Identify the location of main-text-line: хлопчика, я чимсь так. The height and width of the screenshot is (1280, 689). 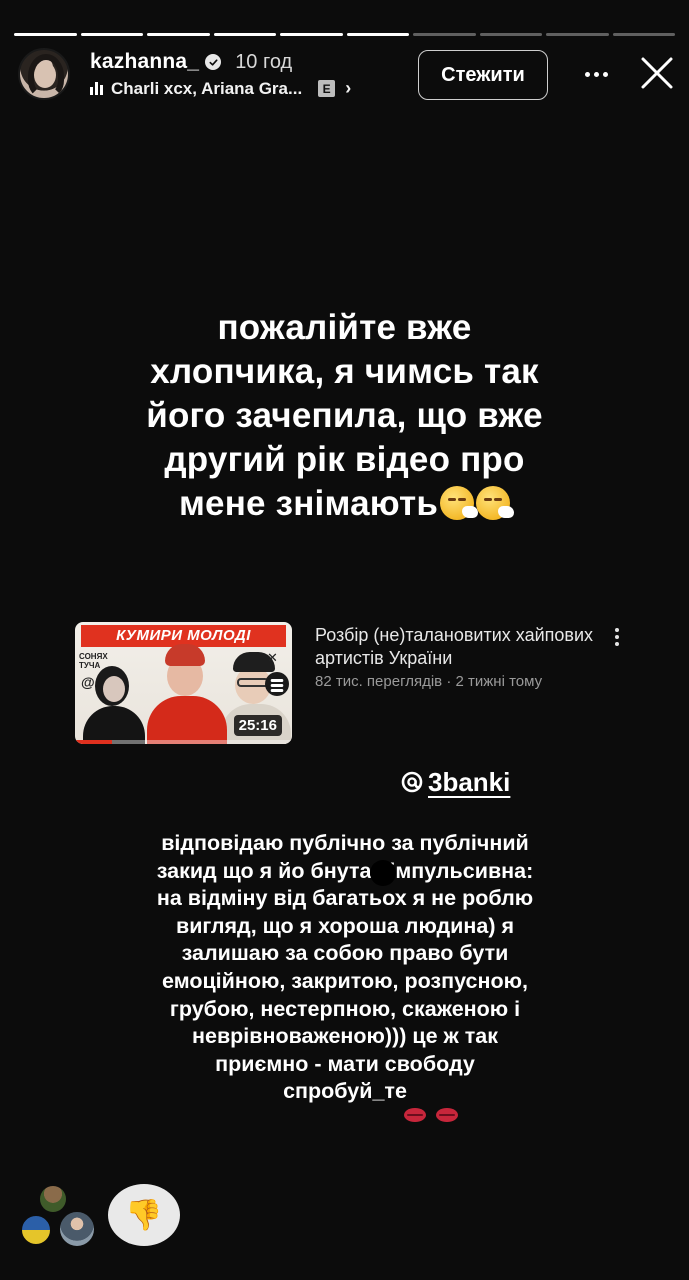
(344, 371).